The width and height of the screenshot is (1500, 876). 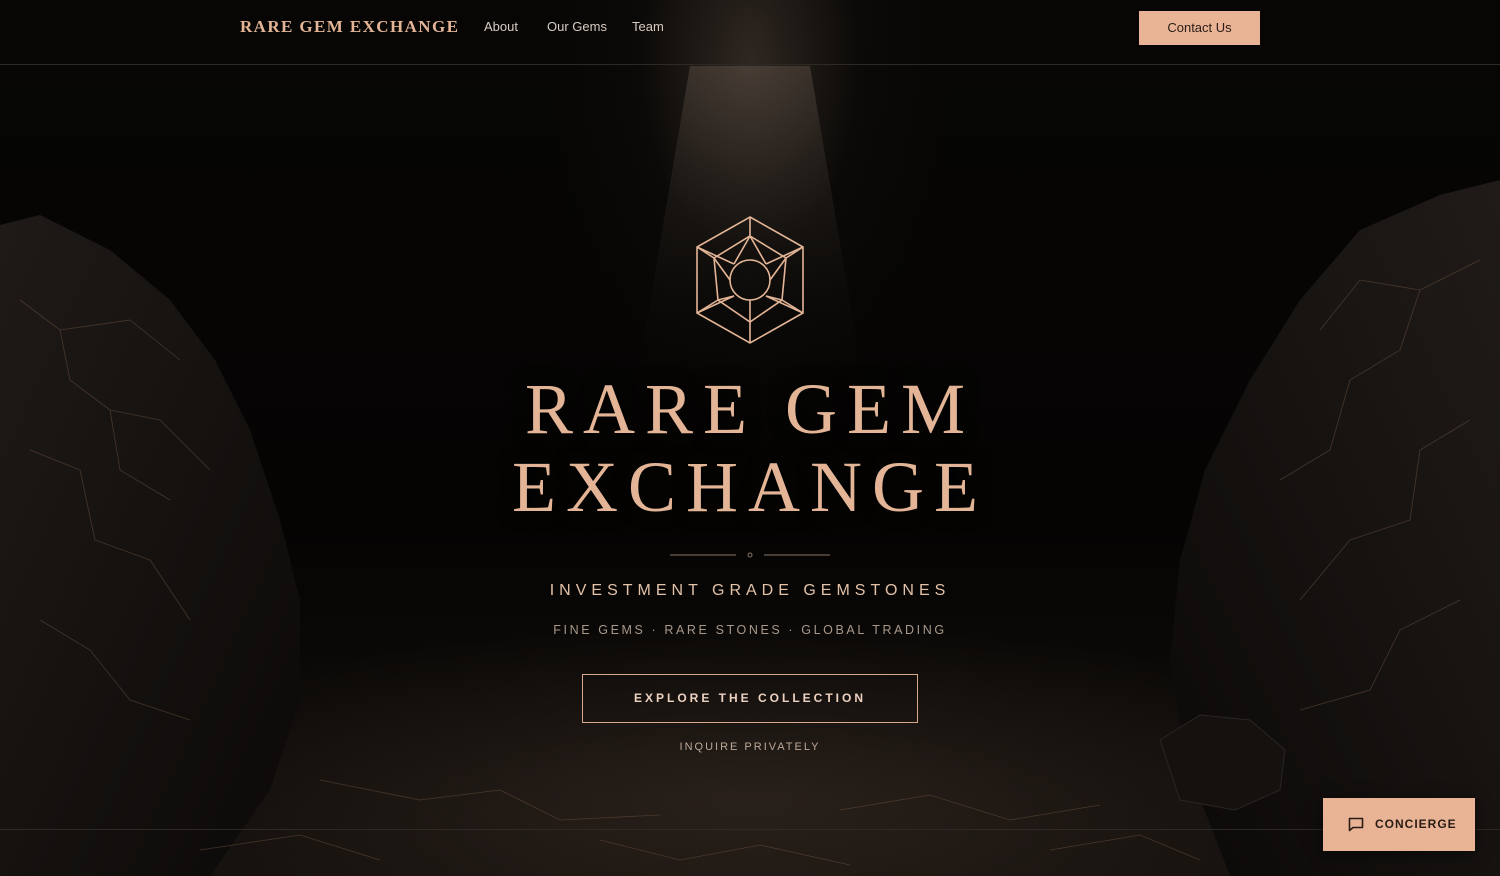 What do you see at coordinates (750, 487) in the screenshot?
I see `hero-title-line-2: EXCHANGE` at bounding box center [750, 487].